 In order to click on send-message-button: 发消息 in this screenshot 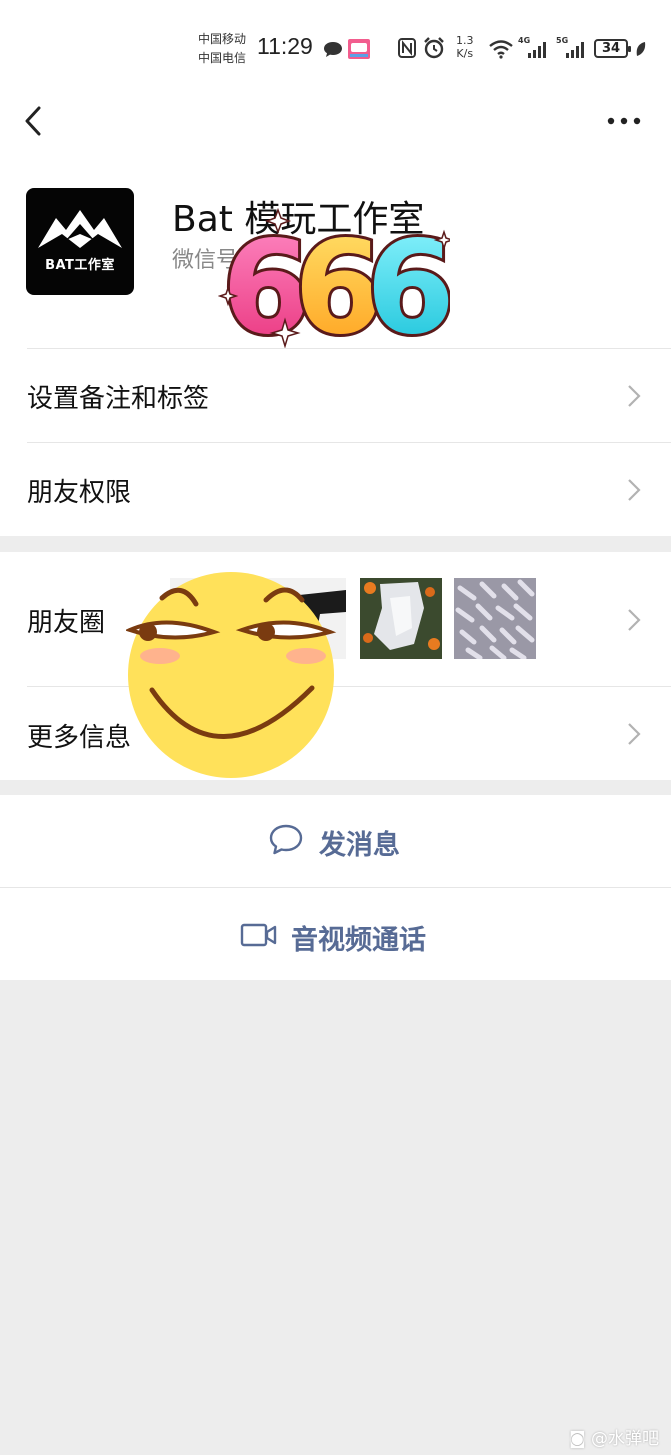, I will do `click(335, 841)`.